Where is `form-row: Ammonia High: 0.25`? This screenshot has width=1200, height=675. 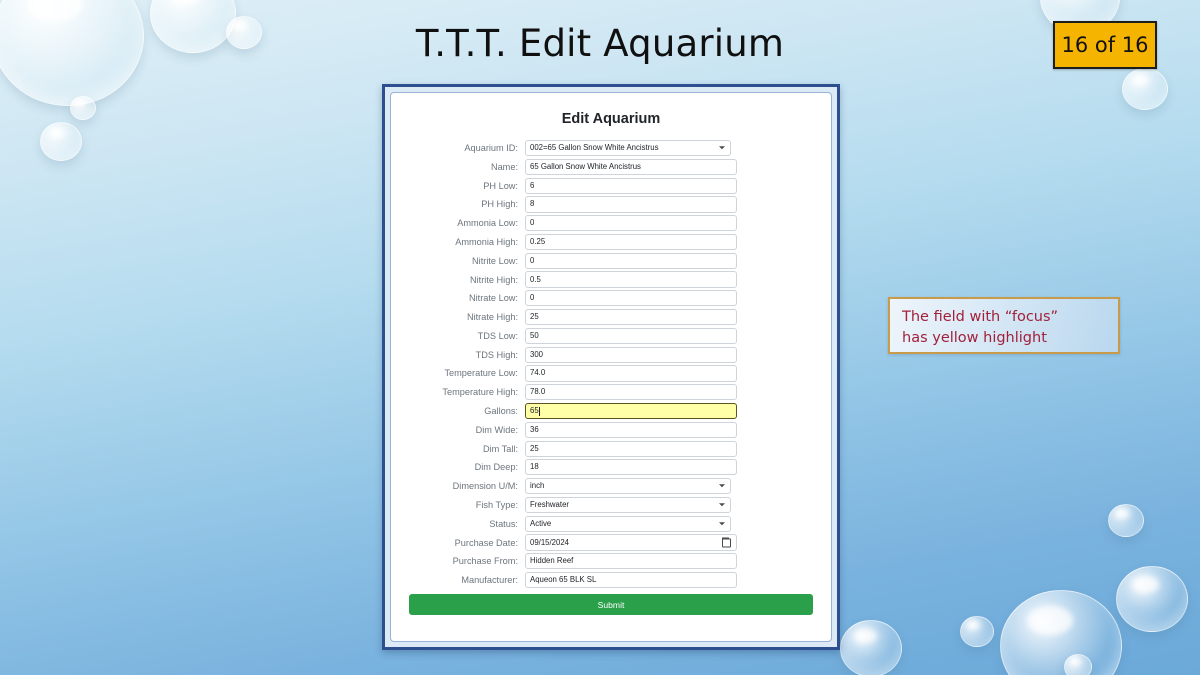
form-row: Ammonia High: 0.25 is located at coordinates (611, 242).